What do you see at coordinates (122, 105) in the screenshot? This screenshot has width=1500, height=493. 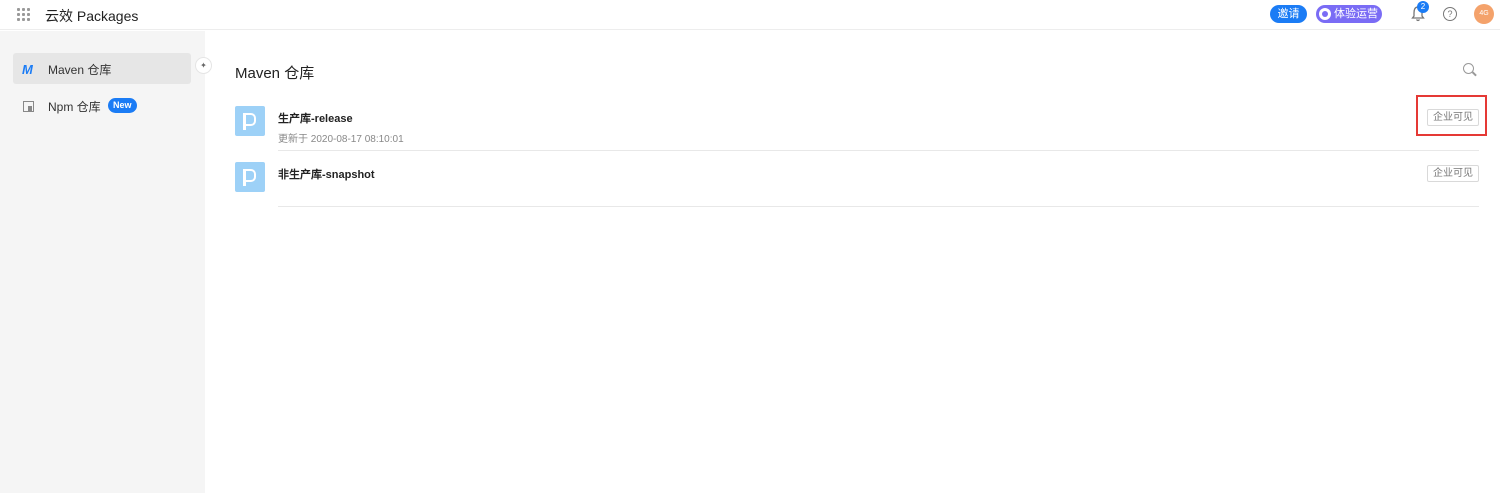 I see `new-badge: New` at bounding box center [122, 105].